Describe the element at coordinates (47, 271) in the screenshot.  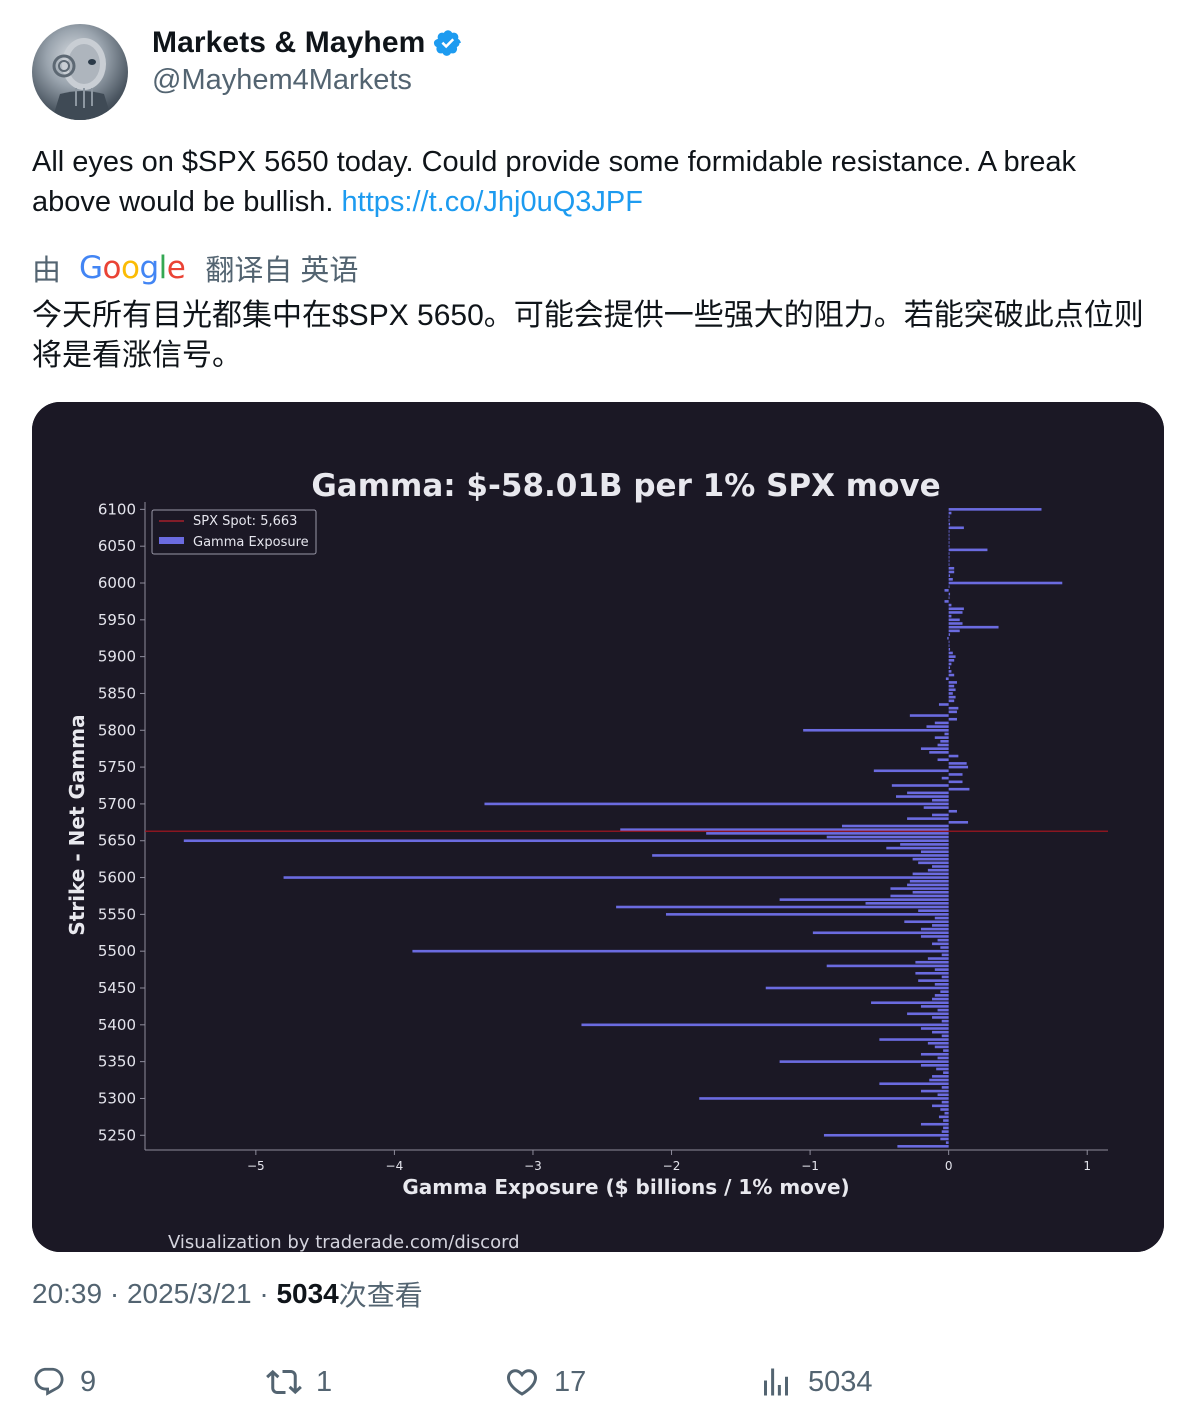
I see `translated-by-label: 由` at that location.